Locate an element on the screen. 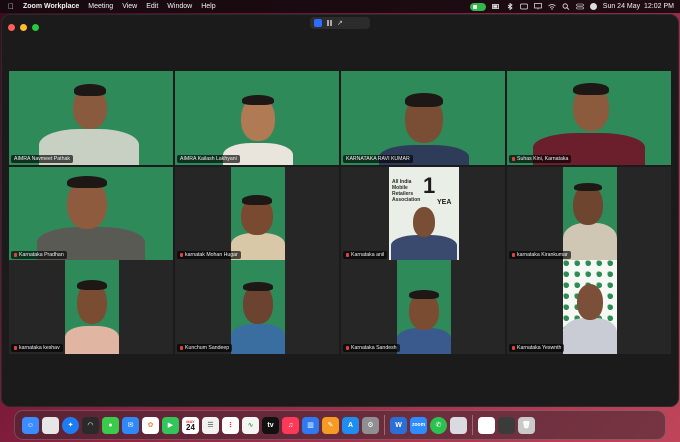 This screenshot has height=442, width=680. participant-name-label: Karnataka Yeswnth is located at coordinates (537, 348).